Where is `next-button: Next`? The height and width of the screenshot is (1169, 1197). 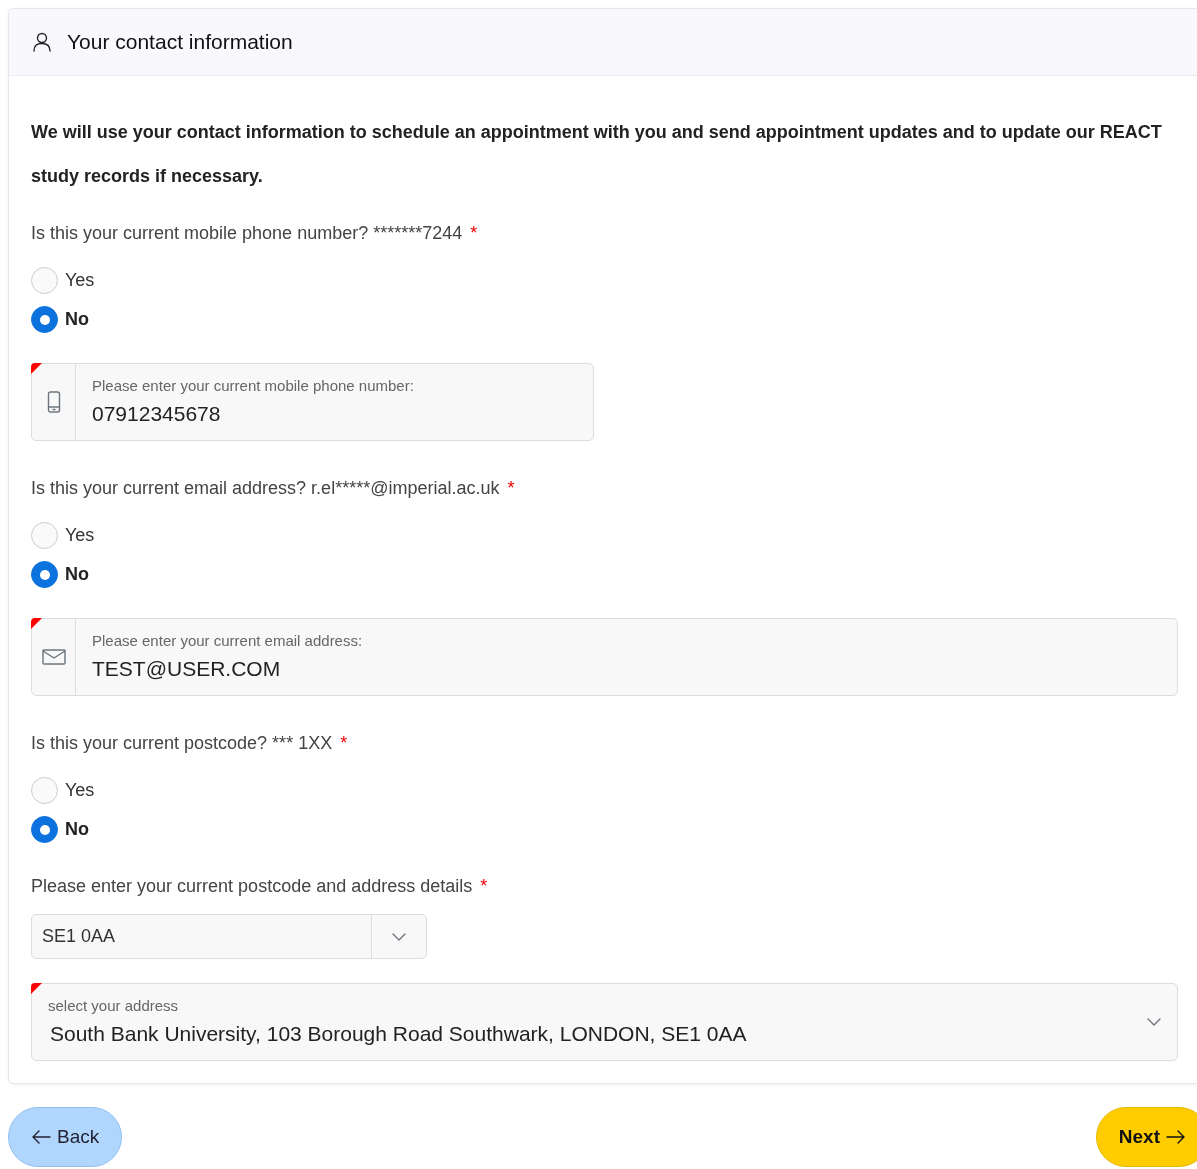 next-button: Next is located at coordinates (1146, 1137).